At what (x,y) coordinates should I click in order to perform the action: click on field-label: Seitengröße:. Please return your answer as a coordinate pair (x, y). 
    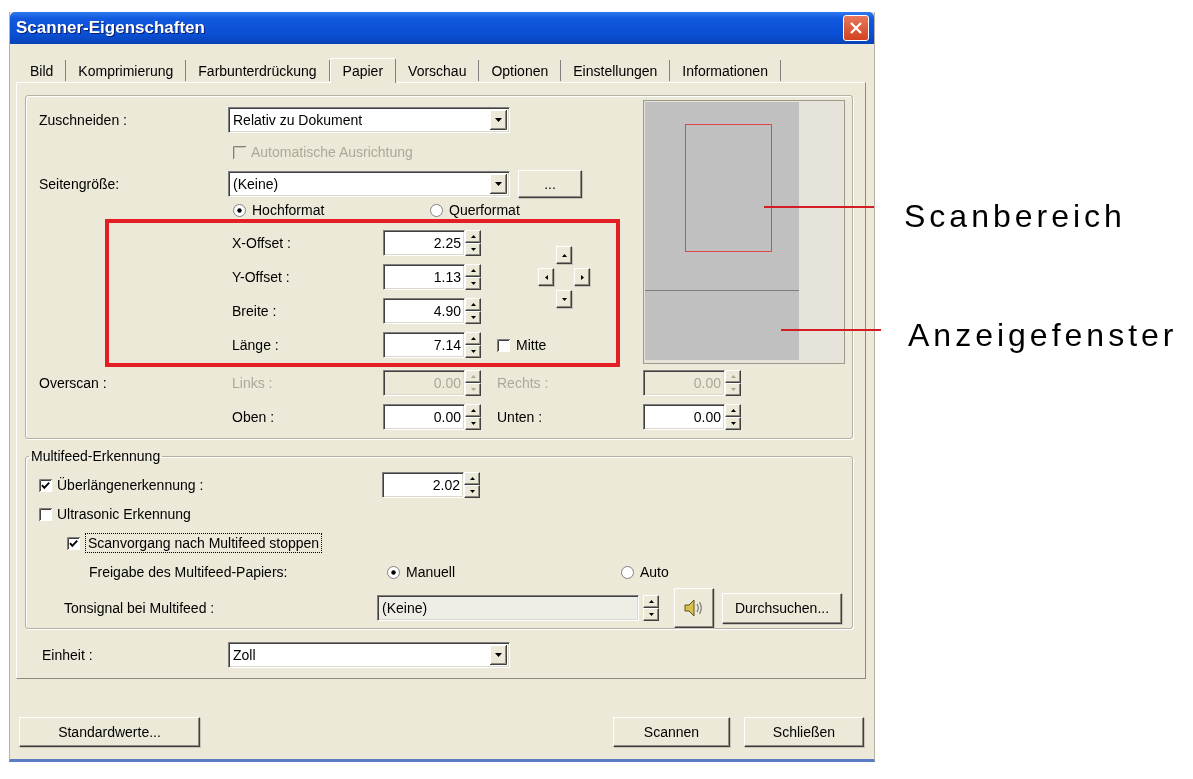
    Looking at the image, I should click on (79, 184).